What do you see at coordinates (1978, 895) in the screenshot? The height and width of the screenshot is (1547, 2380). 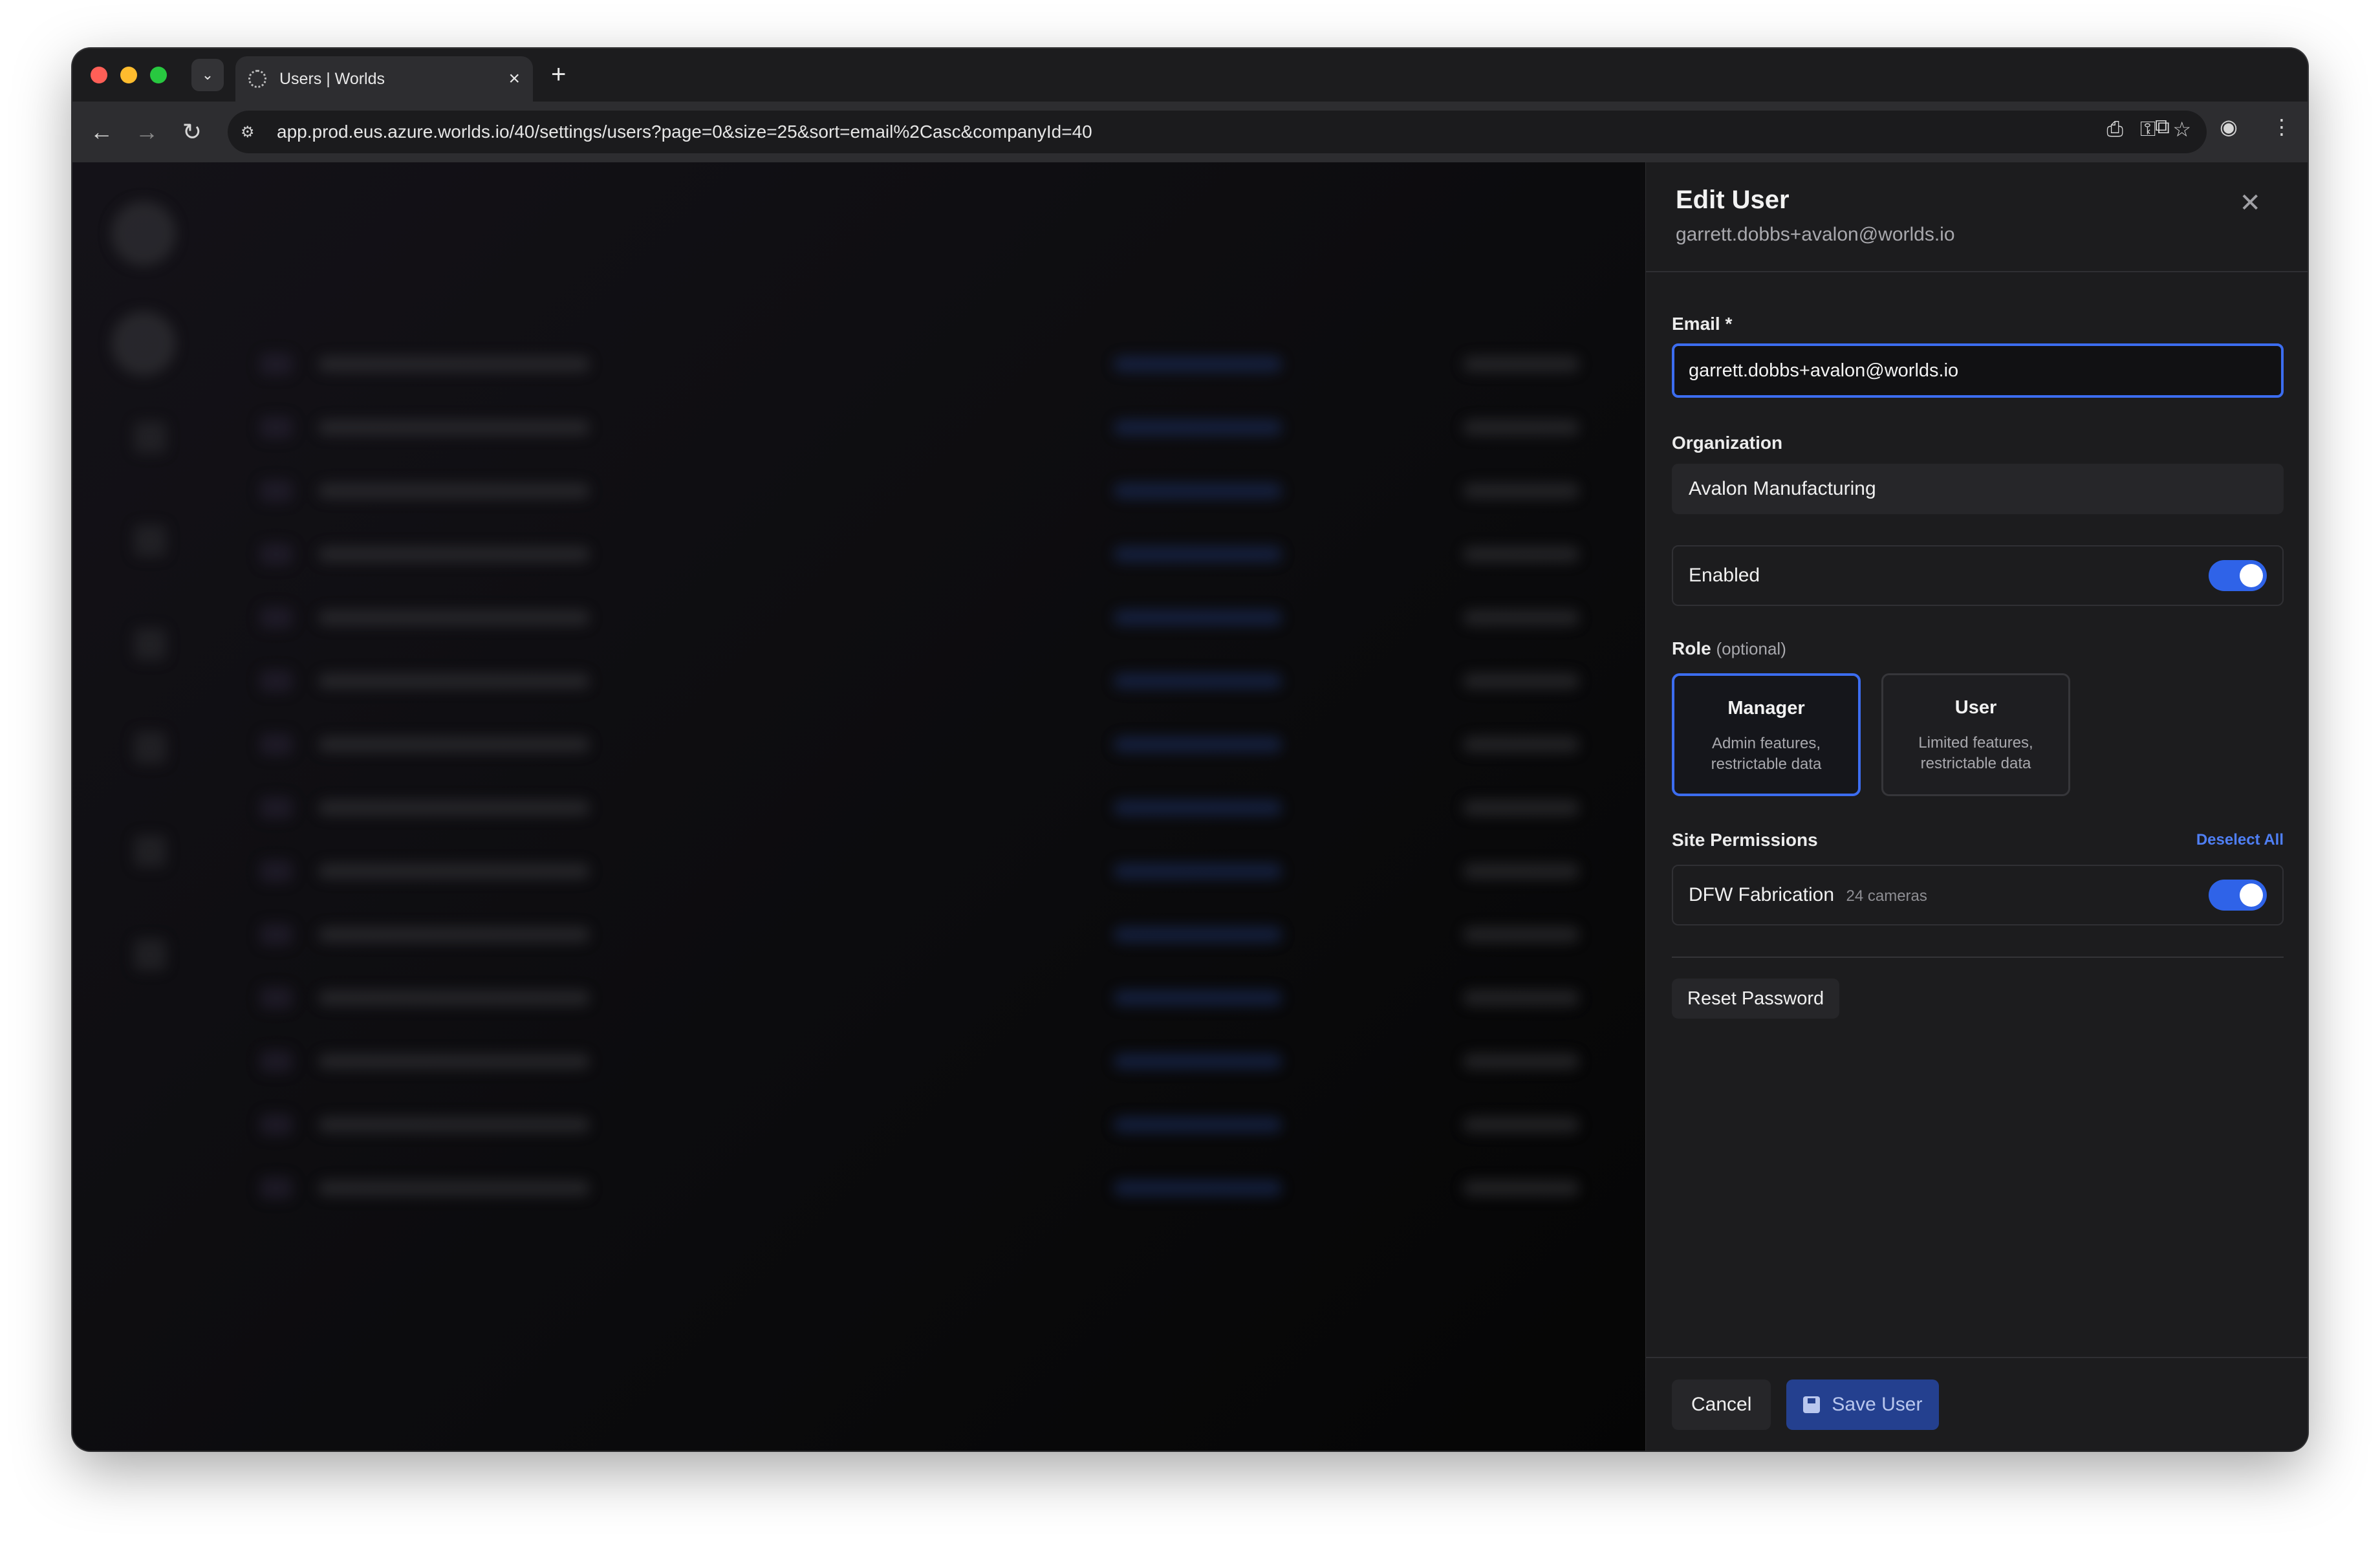 I see `site-permission-row: DFW Fabrication 24 cameras` at bounding box center [1978, 895].